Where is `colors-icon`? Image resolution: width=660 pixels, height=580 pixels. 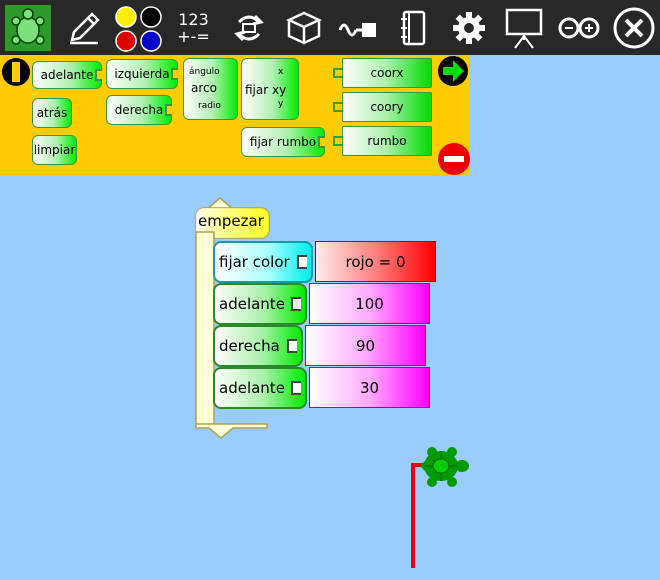 colors-icon is located at coordinates (138, 27).